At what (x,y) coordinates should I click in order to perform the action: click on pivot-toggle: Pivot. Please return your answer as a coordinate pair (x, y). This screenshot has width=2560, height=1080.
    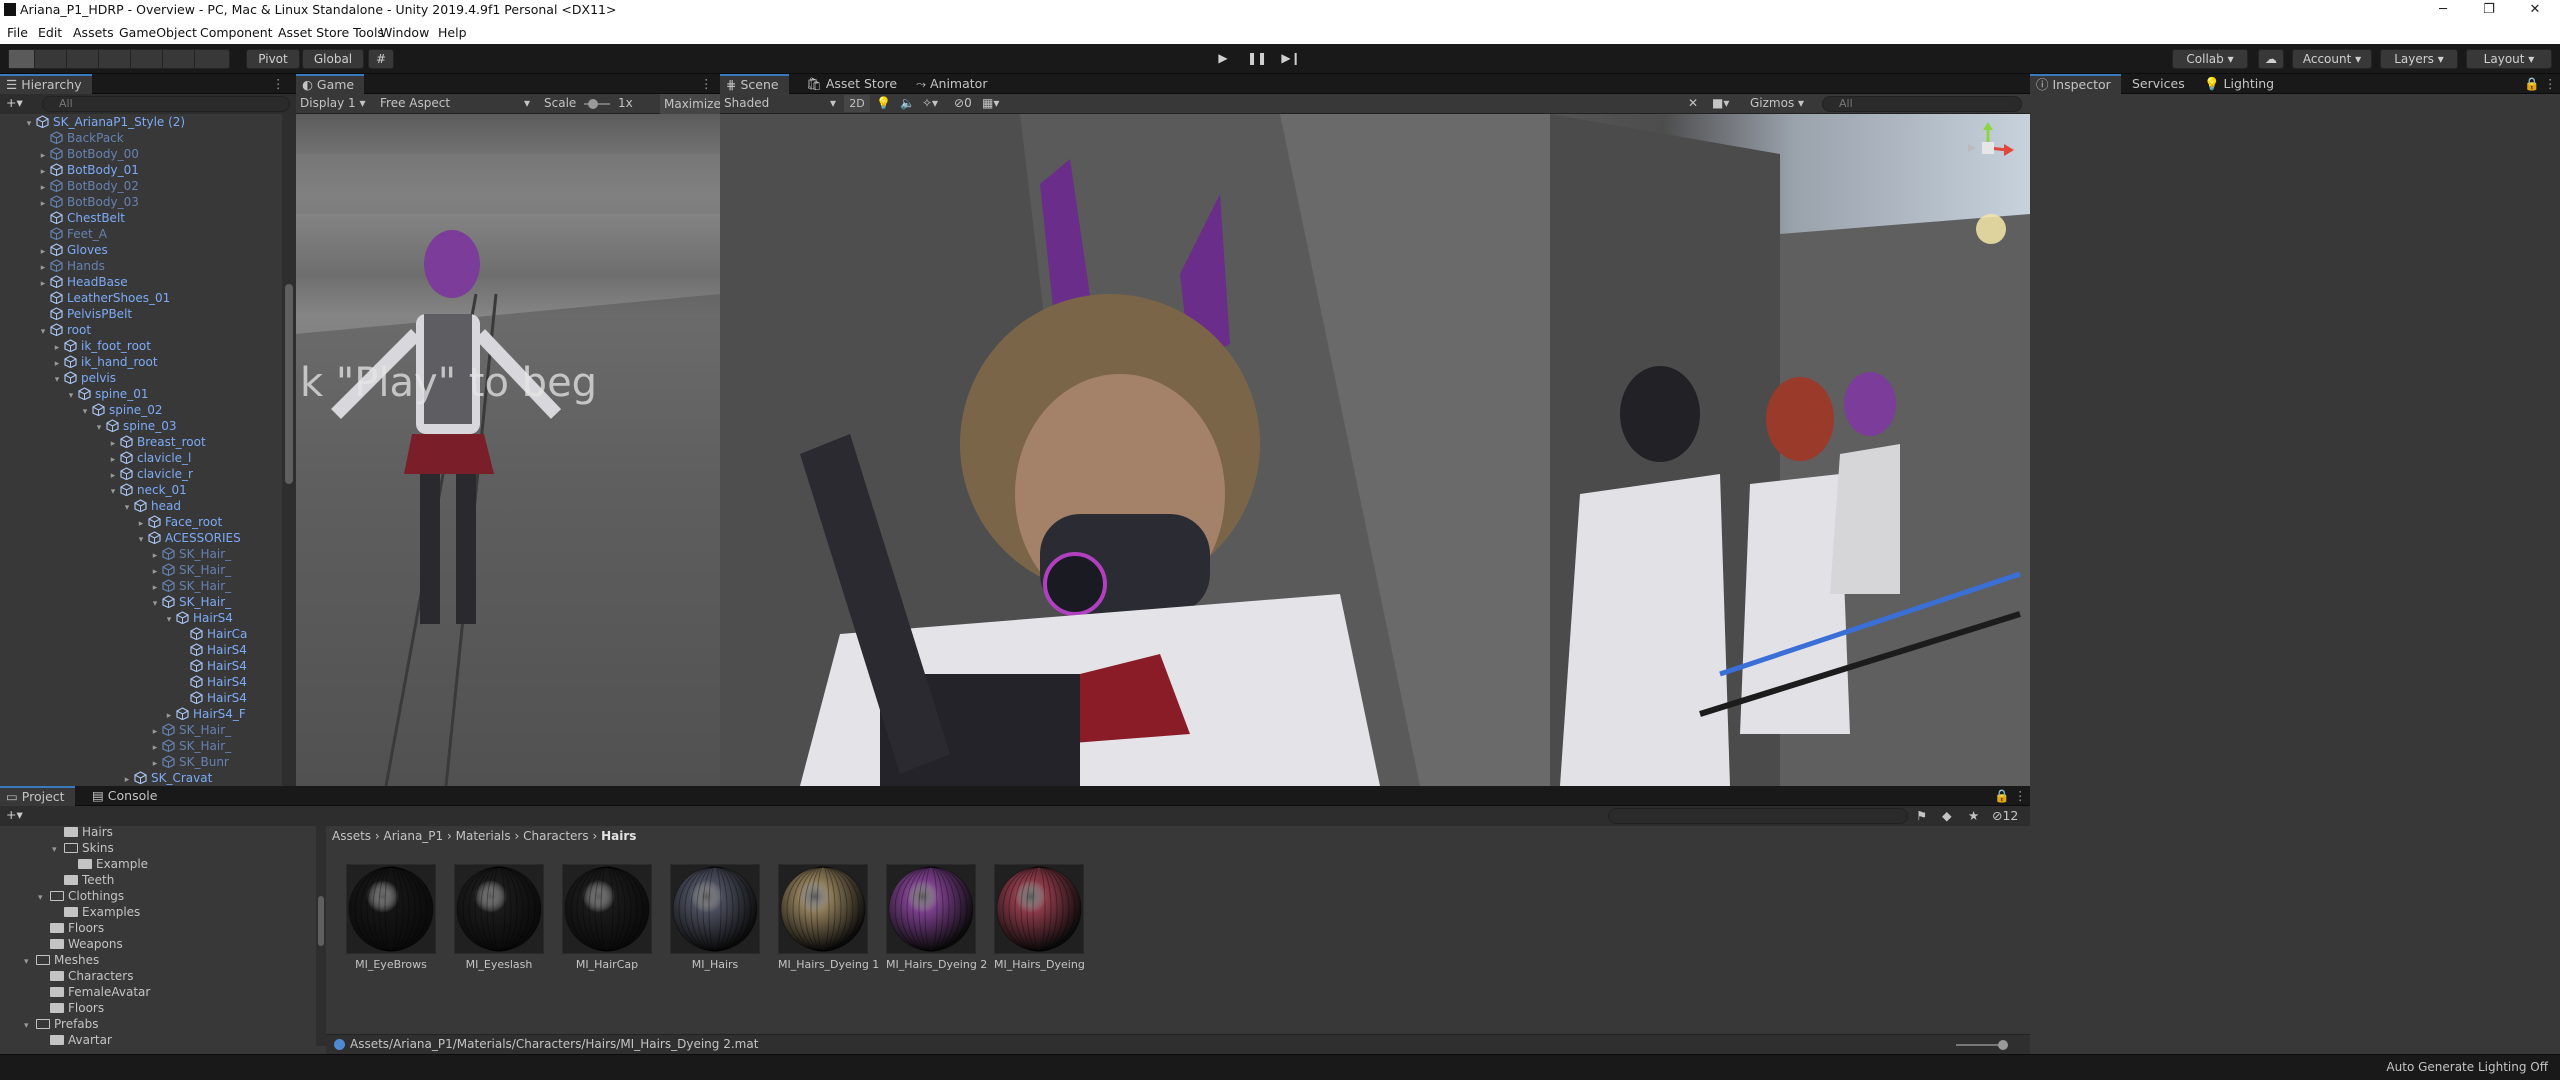
    Looking at the image, I should click on (273, 59).